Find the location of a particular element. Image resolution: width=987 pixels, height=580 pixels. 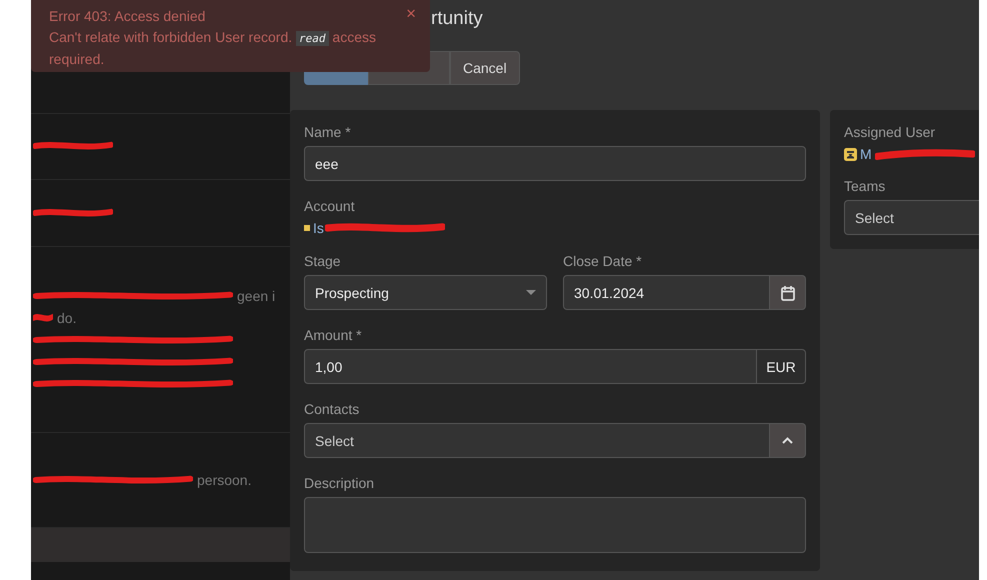

expand-button is located at coordinates (788, 440).